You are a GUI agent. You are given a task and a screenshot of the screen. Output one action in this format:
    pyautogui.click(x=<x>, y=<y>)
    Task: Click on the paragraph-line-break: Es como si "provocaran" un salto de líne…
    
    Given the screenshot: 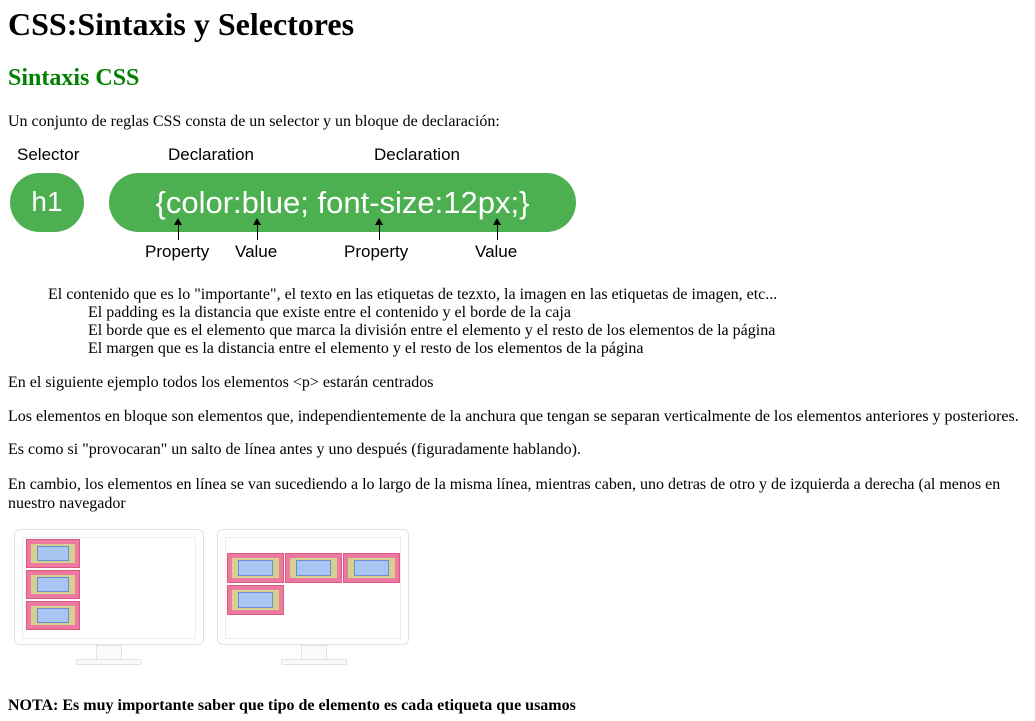 What is the action you would take?
    pyautogui.click(x=294, y=449)
    